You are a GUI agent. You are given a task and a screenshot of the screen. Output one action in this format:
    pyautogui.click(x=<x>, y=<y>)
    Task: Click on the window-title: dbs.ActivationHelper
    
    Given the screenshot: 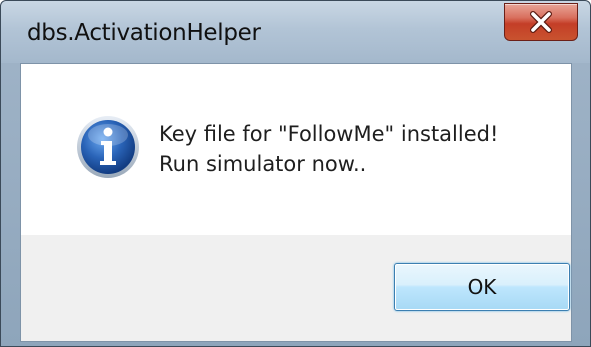 What is the action you would take?
    pyautogui.click(x=144, y=33)
    